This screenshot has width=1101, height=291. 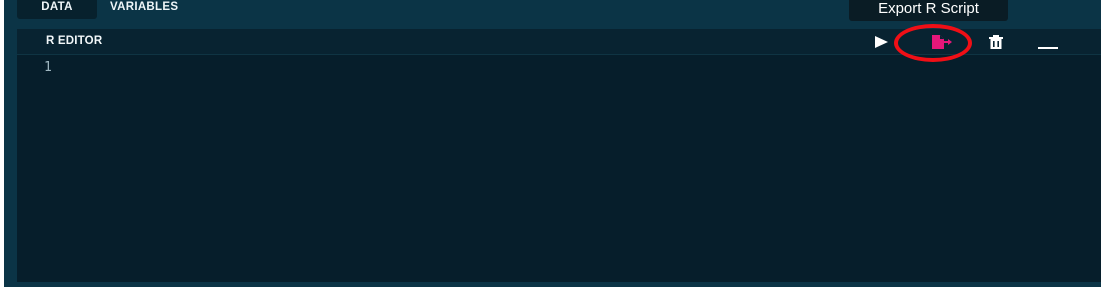 I want to click on run-button, so click(x=881, y=41).